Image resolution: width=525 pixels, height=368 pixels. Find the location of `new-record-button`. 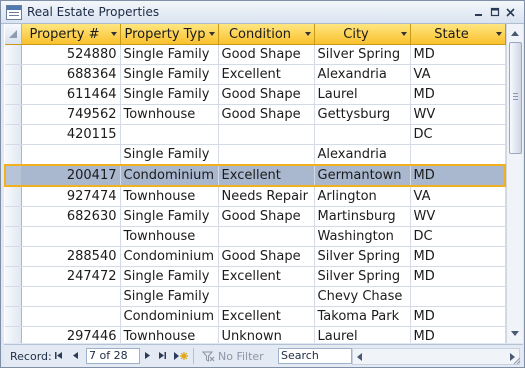

new-record-button is located at coordinates (180, 355).